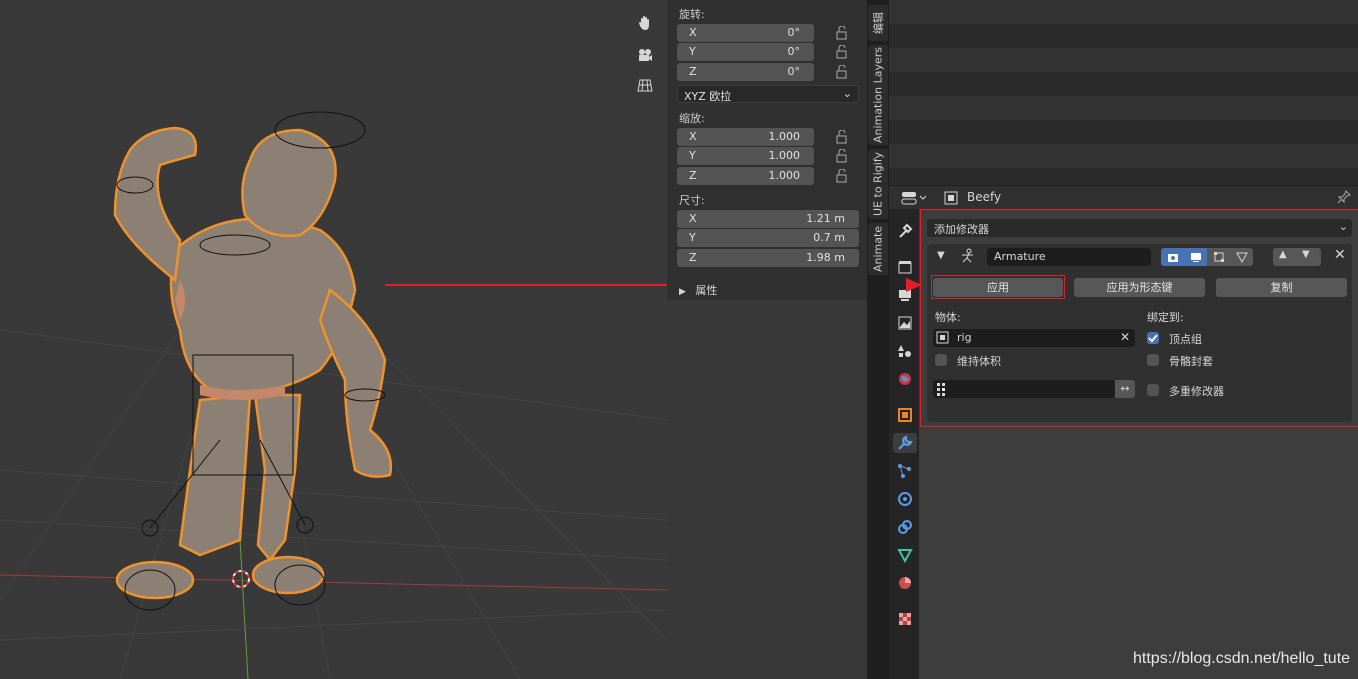  I want to click on modifier-wrench-icon, so click(905, 443).